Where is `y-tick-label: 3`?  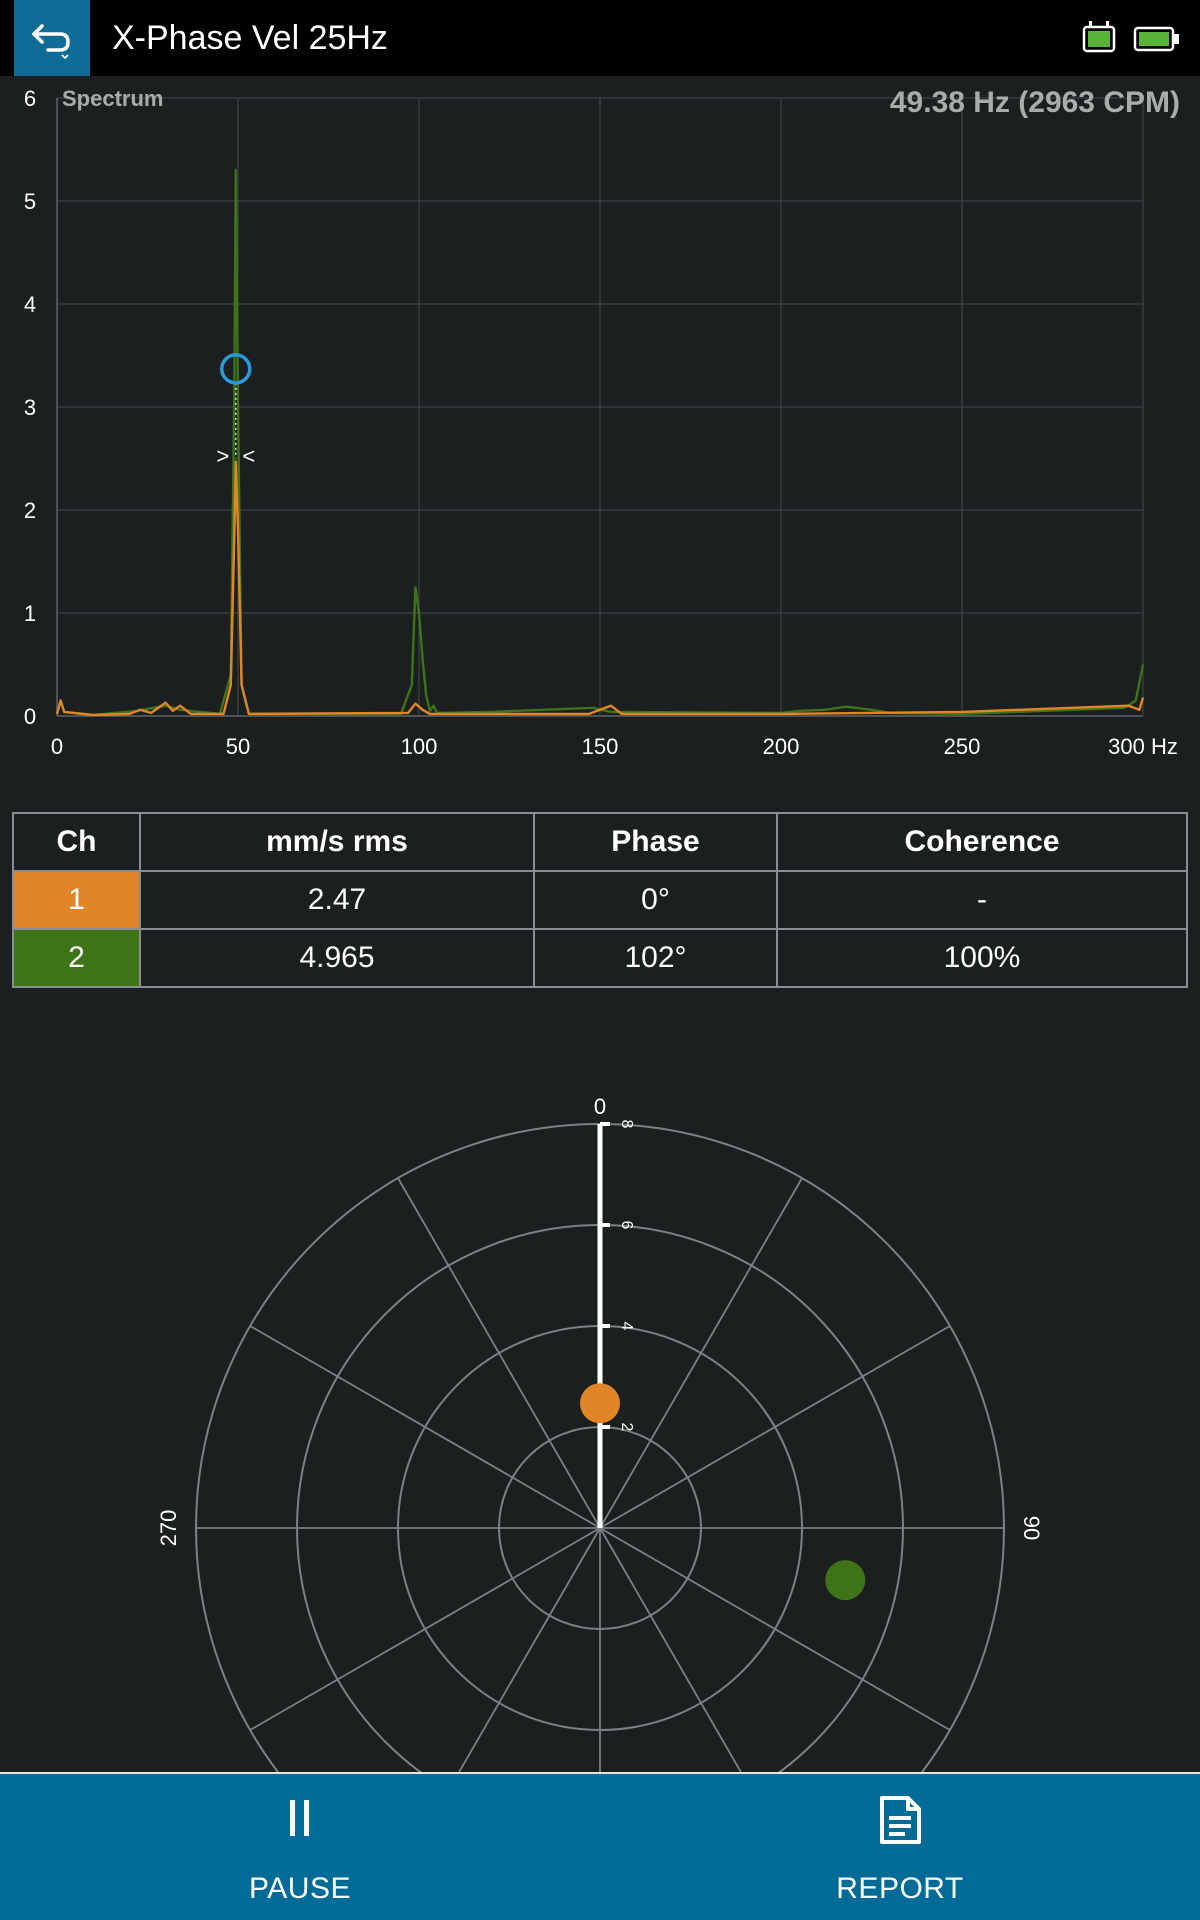
y-tick-label: 3 is located at coordinates (30, 407).